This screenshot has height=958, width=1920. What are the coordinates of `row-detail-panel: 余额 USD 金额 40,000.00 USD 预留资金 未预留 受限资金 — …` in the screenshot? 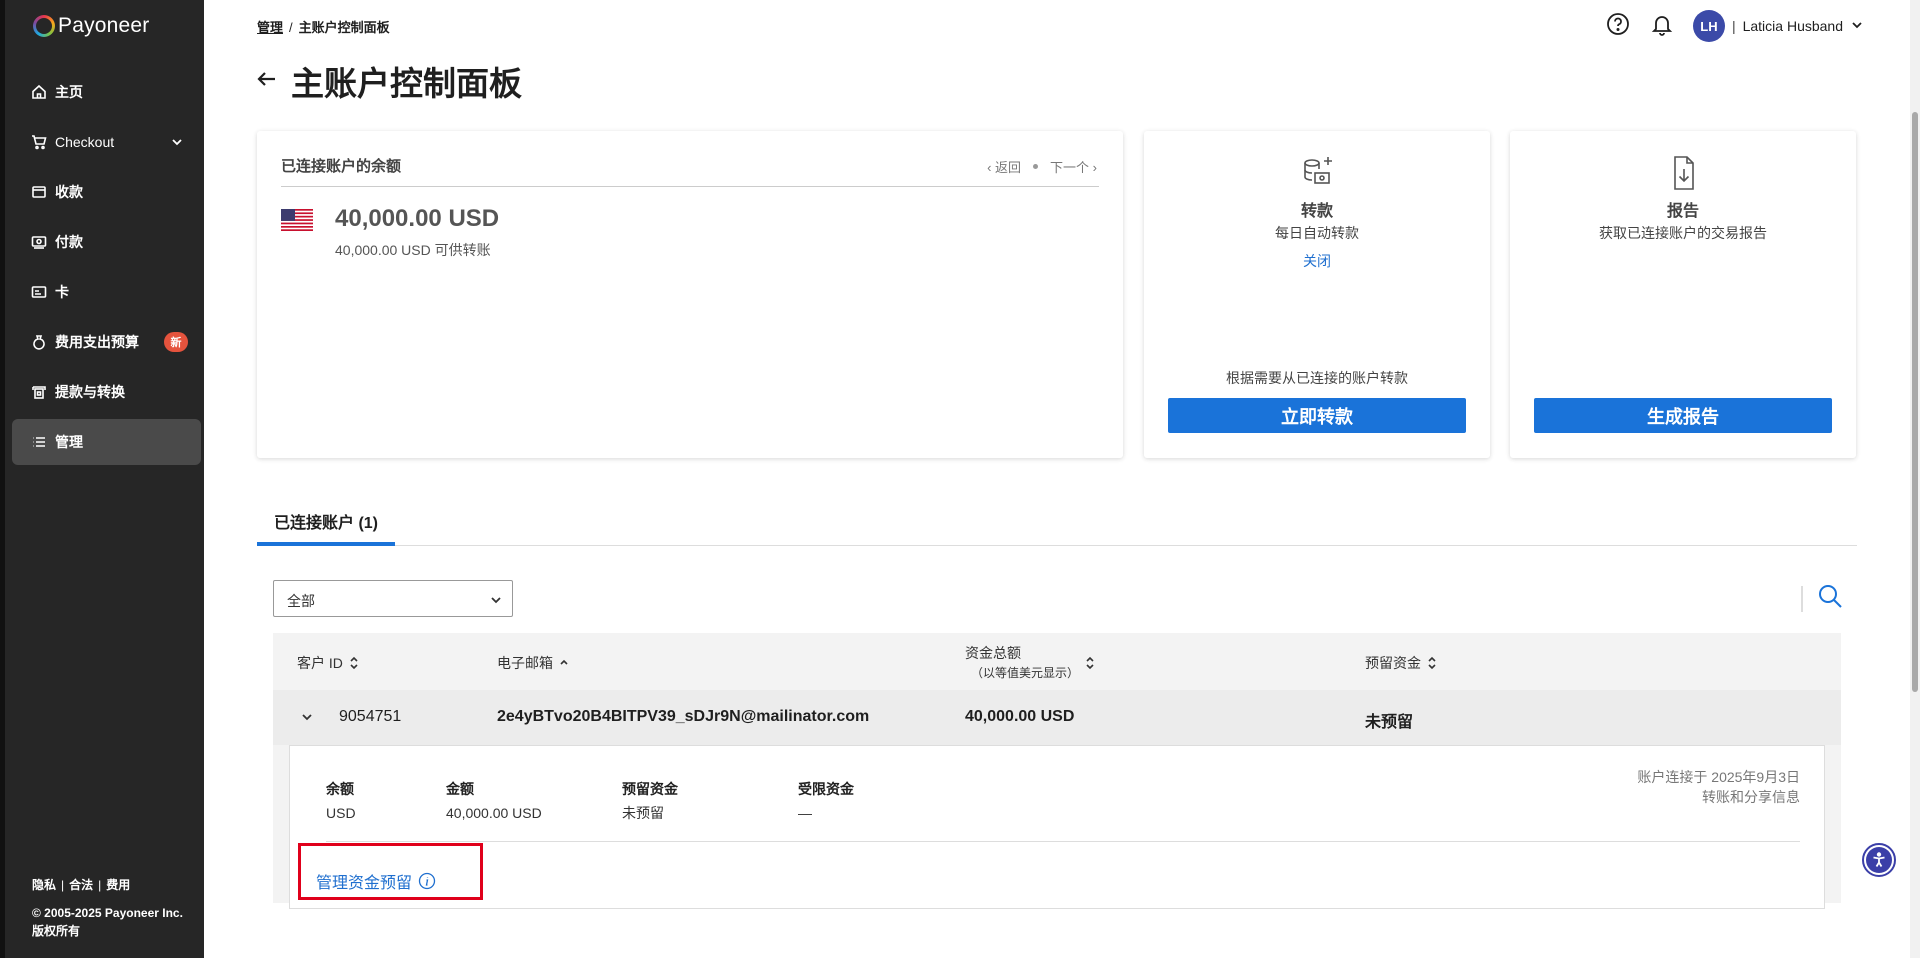 It's located at (1057, 827).